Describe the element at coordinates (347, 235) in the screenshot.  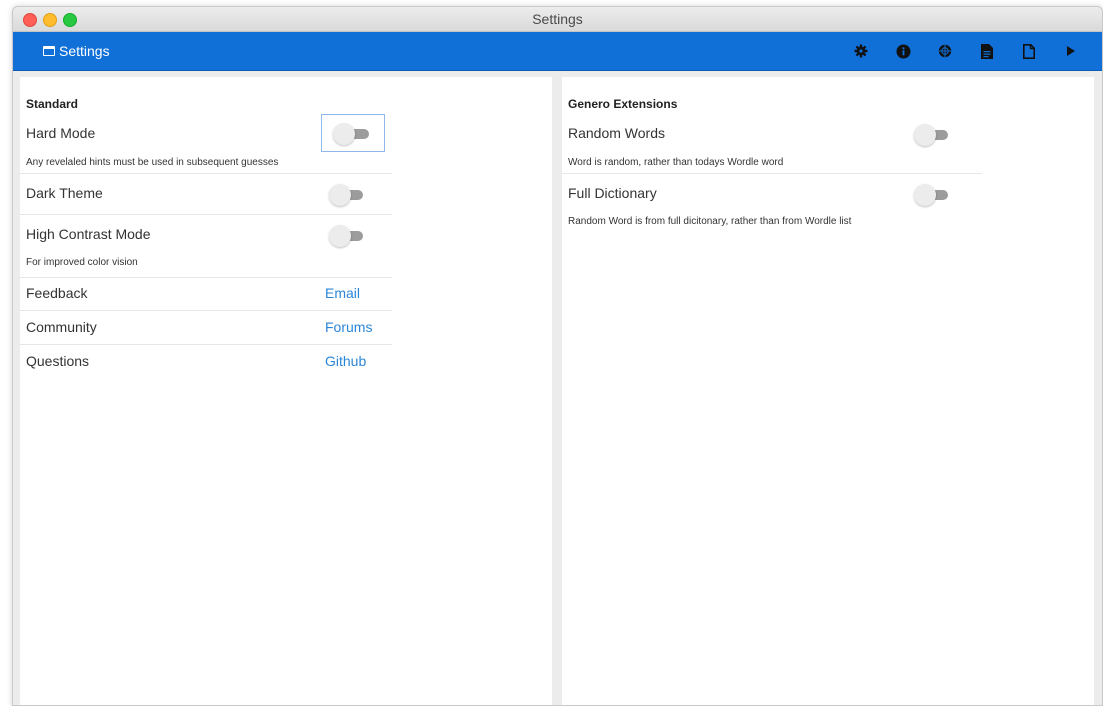
I see `high-contrast-toggle` at that location.